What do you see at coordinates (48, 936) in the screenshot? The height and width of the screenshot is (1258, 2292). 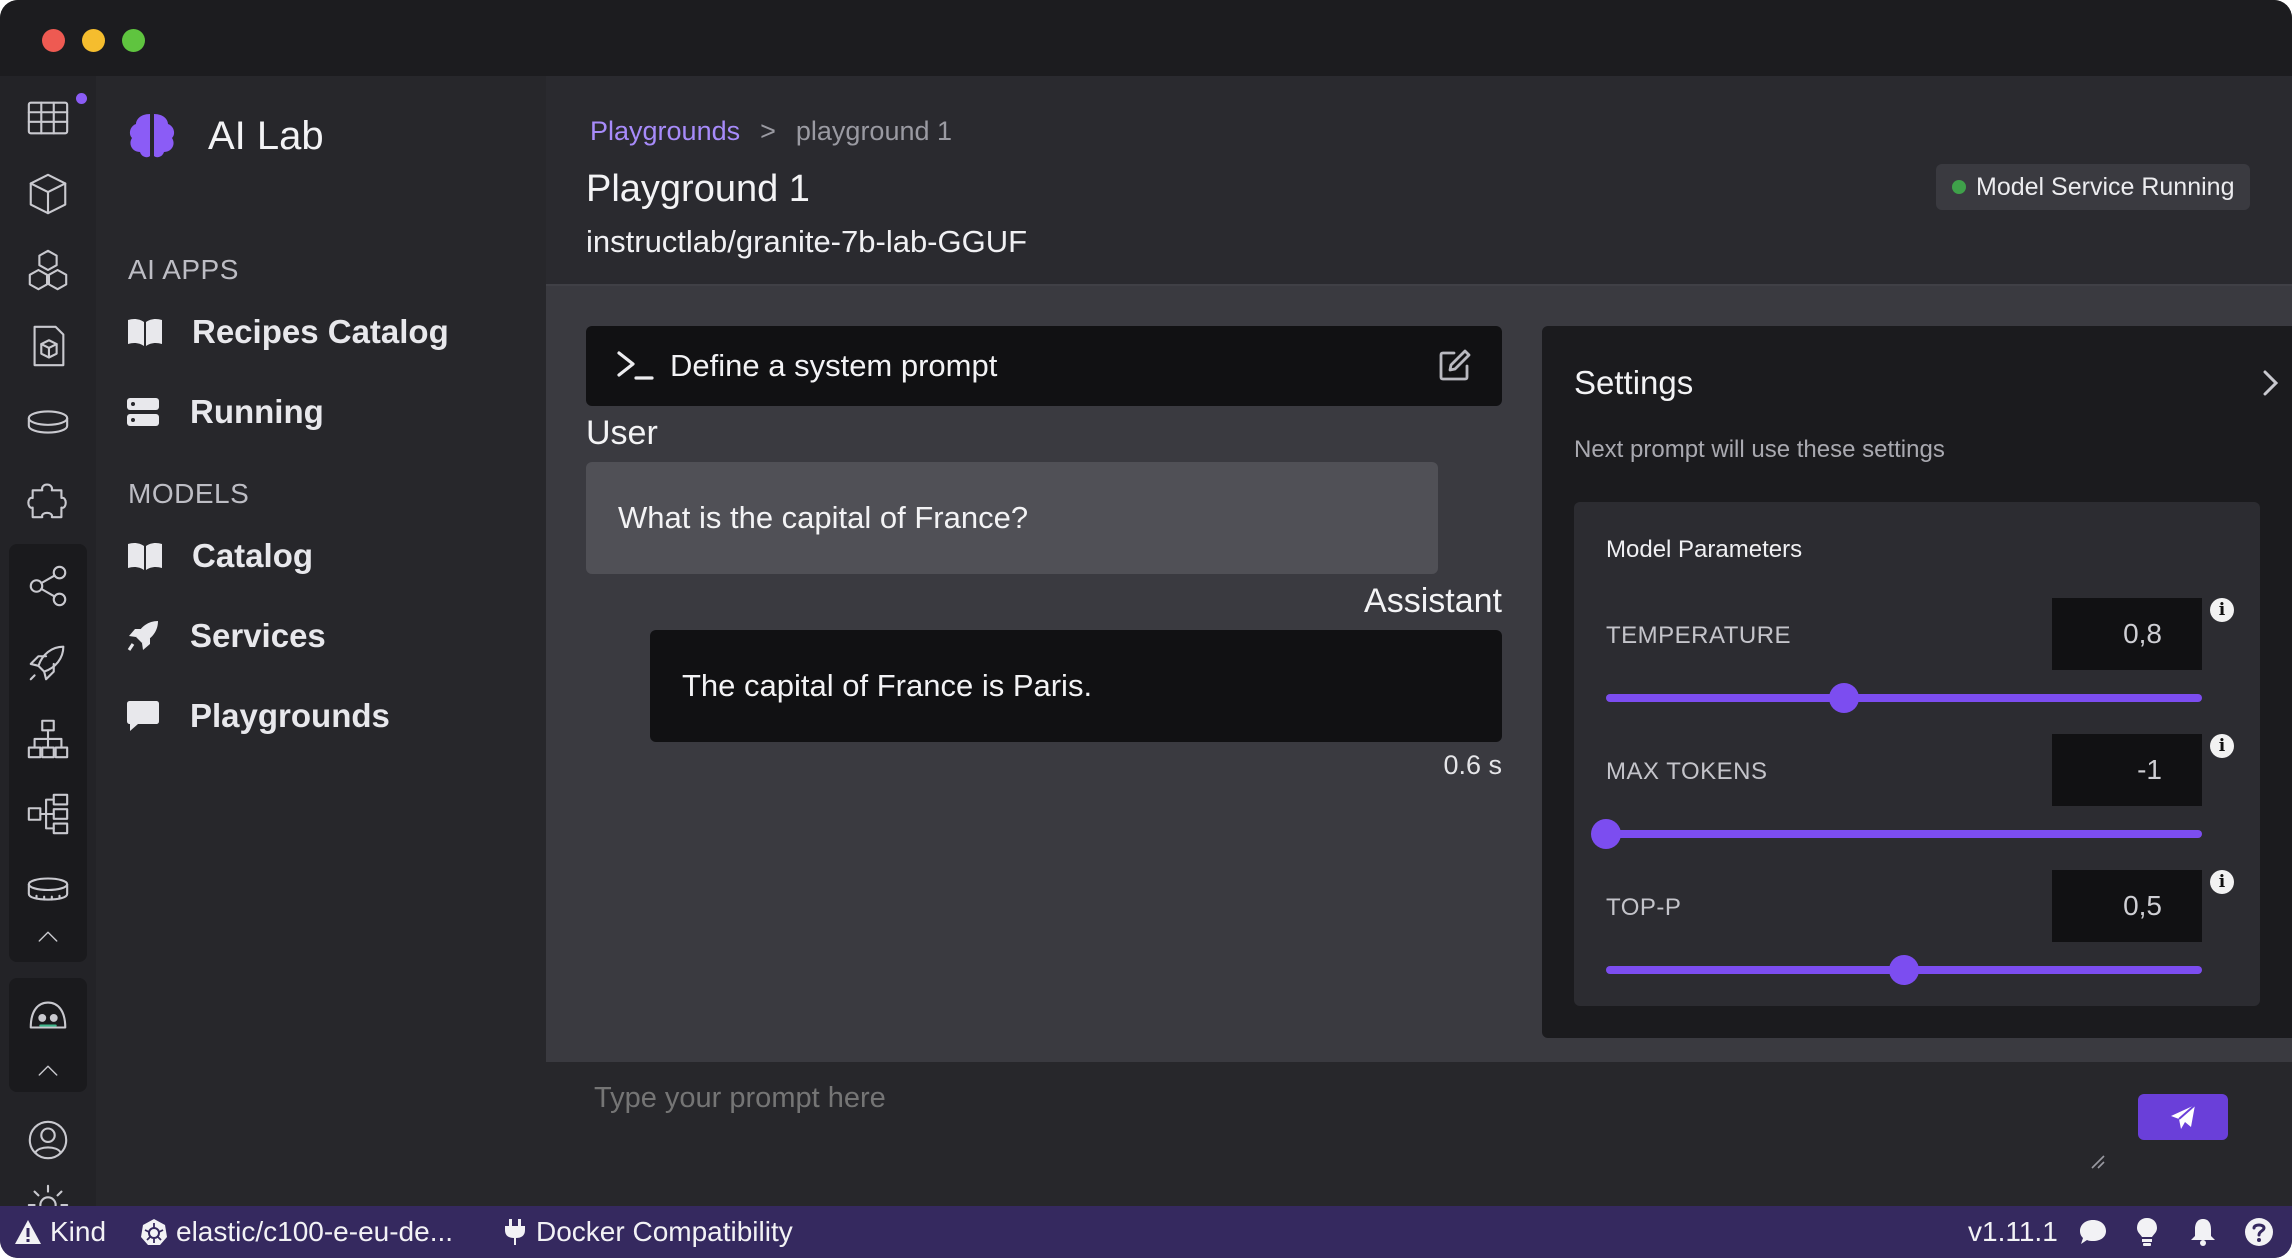 I see `collapse-up-icon` at bounding box center [48, 936].